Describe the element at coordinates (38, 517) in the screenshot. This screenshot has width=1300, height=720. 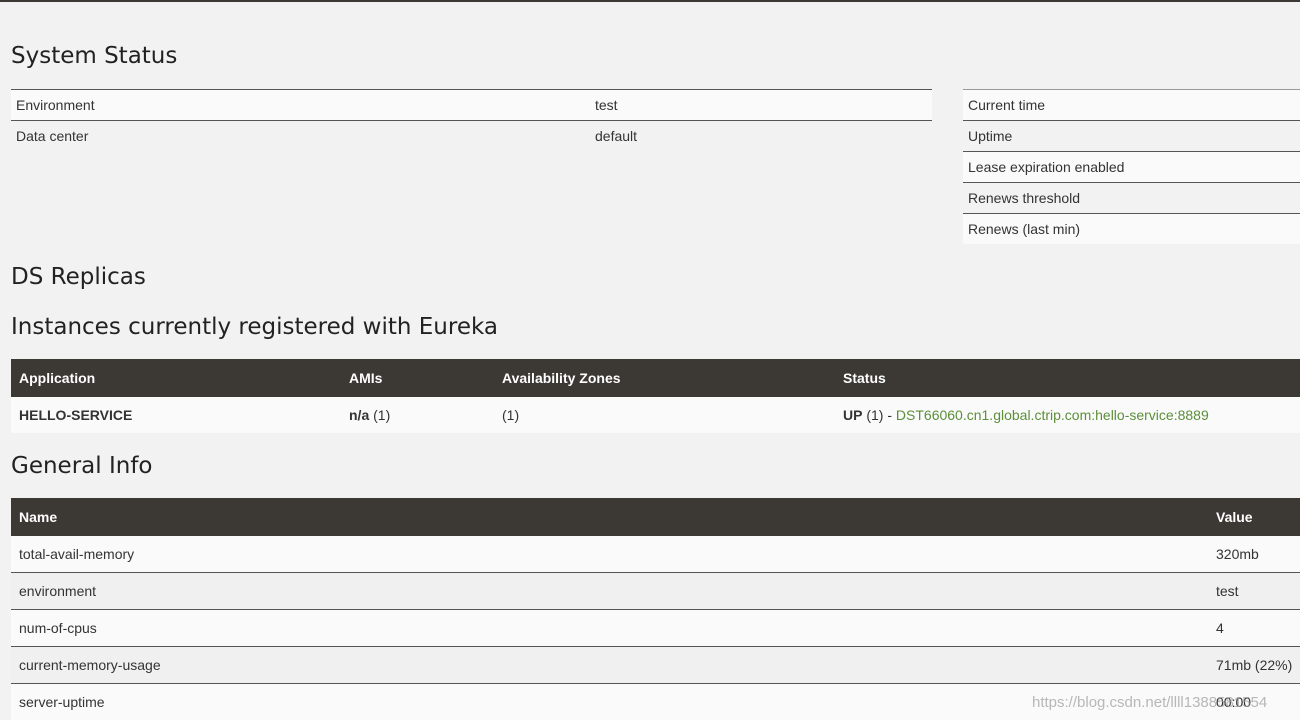
I see `header-name: Name` at that location.